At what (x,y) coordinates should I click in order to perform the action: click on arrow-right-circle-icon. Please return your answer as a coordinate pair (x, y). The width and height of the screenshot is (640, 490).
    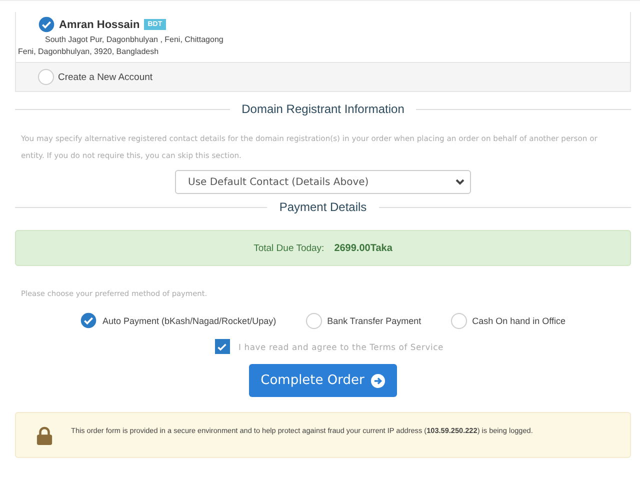
    Looking at the image, I should click on (378, 381).